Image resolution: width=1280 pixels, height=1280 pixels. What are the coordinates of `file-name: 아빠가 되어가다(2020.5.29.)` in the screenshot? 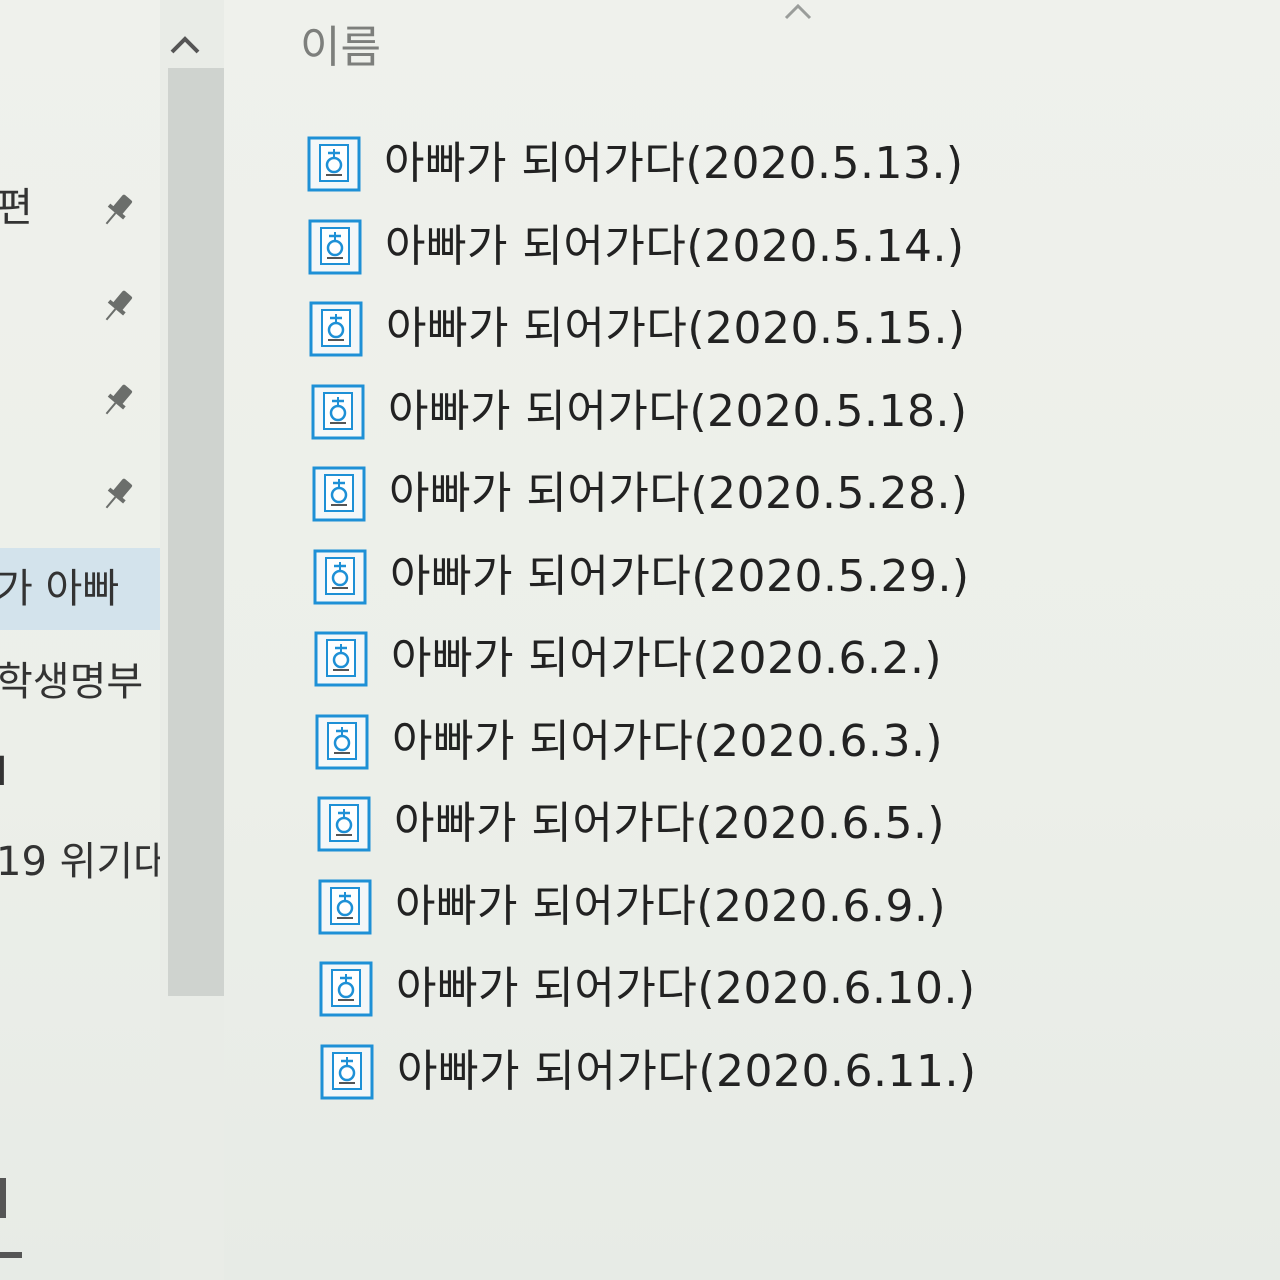 It's located at (680, 576).